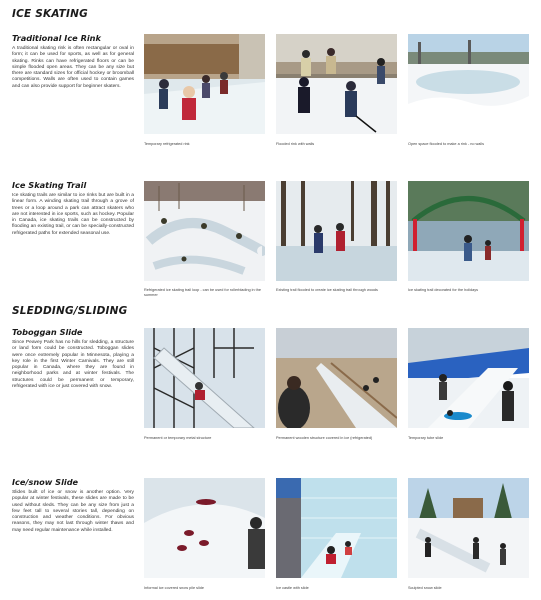  Describe the element at coordinates (468, 84) in the screenshot. I see `photo-open-space-rink` at that location.